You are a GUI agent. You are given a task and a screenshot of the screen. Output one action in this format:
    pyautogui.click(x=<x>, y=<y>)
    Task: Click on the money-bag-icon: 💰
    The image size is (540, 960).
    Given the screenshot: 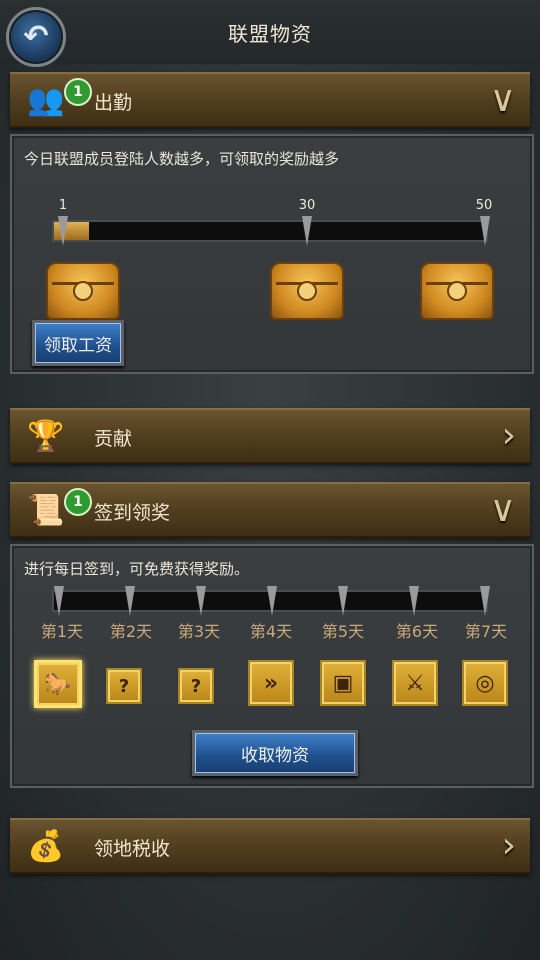 What is the action you would take?
    pyautogui.click(x=46, y=846)
    